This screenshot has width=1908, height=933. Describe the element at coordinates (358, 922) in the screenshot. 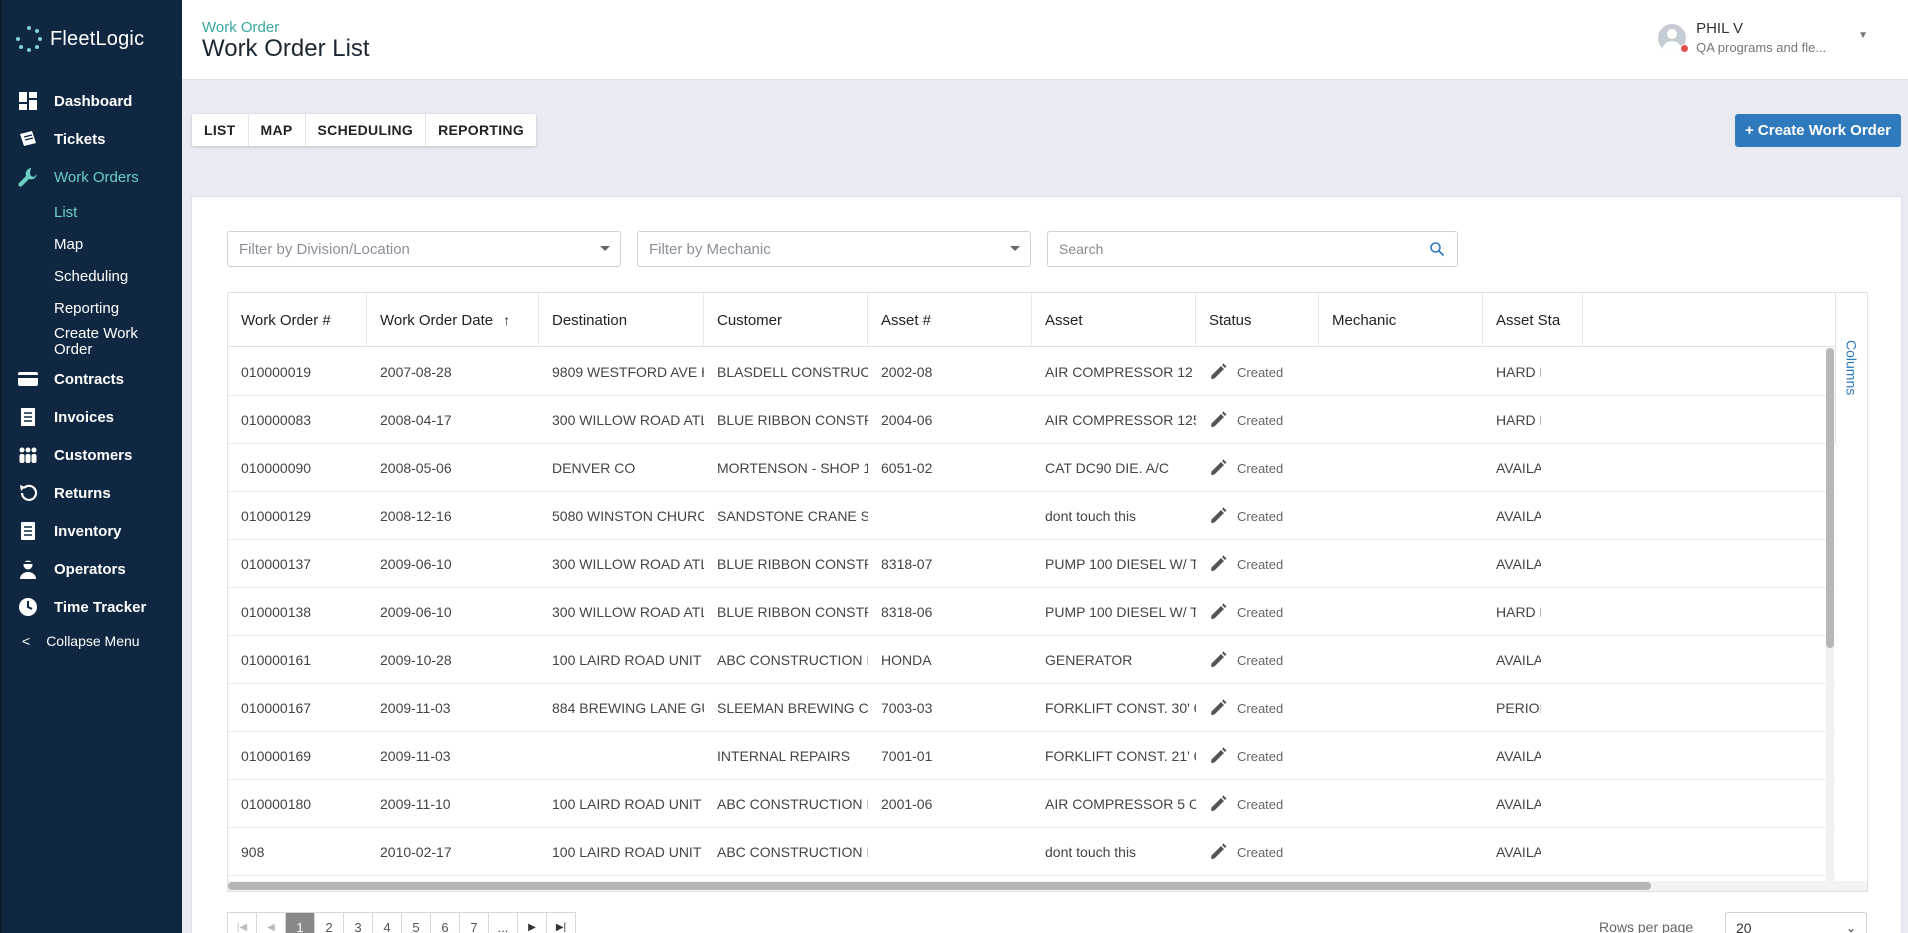

I see `page-button-3: 3` at that location.